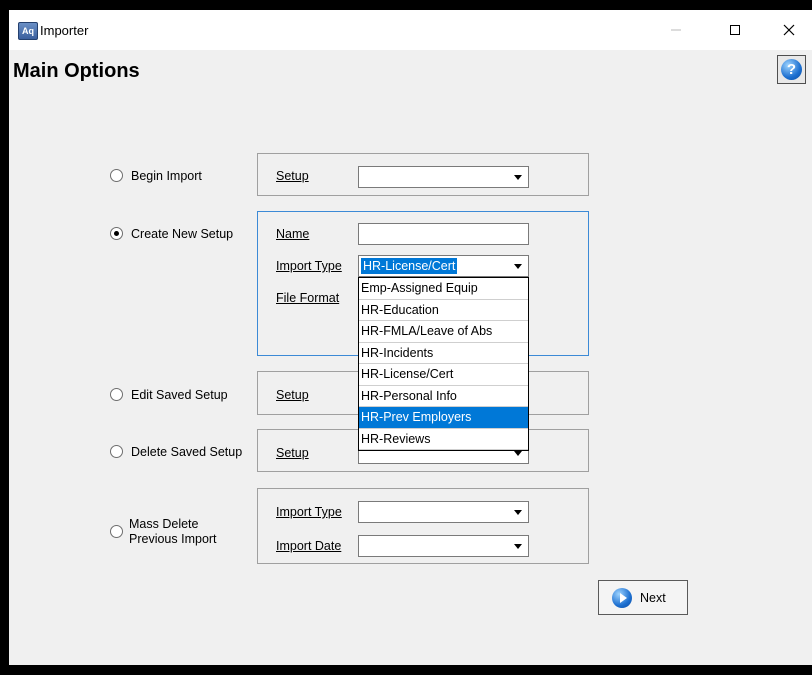 Image resolution: width=812 pixels, height=675 pixels. Describe the element at coordinates (443, 353) in the screenshot. I see `dropdown-option: HR-Incidents` at that location.